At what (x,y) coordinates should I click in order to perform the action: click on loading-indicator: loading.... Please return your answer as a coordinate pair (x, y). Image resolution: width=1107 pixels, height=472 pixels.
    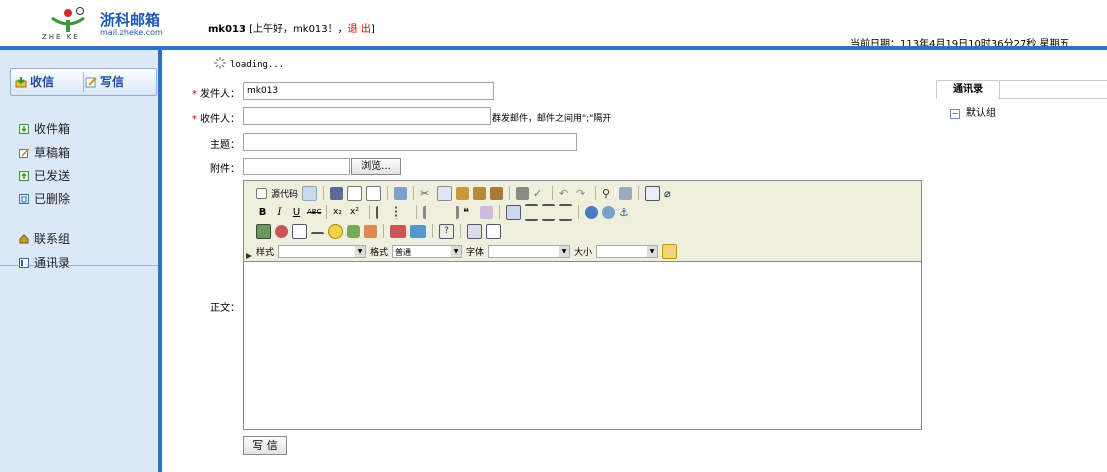
    Looking at the image, I should click on (249, 63).